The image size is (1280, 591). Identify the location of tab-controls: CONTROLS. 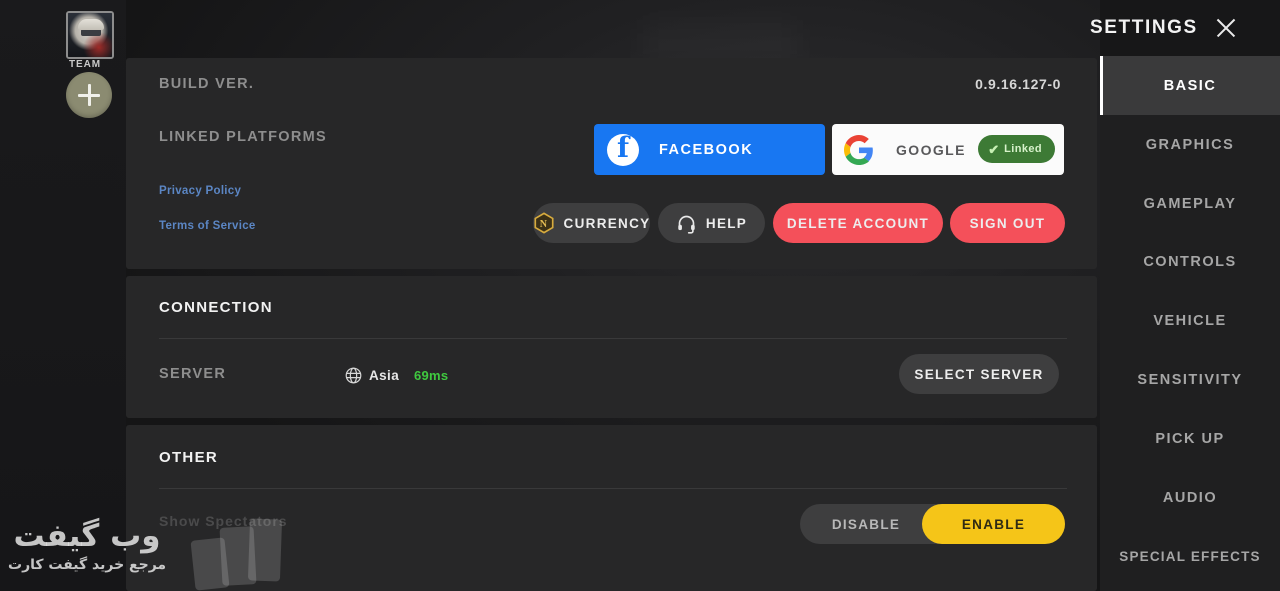
(1190, 261).